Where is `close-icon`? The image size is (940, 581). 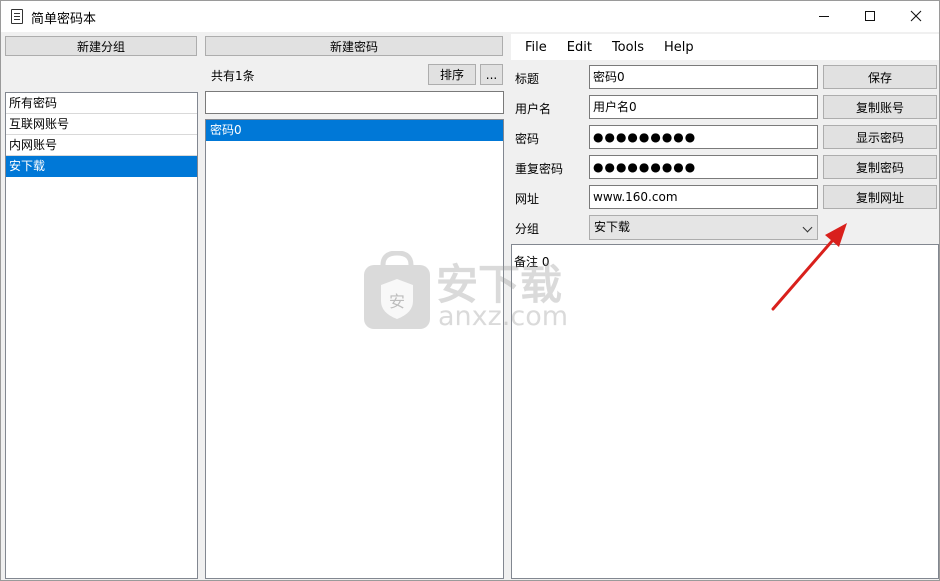 close-icon is located at coordinates (916, 16).